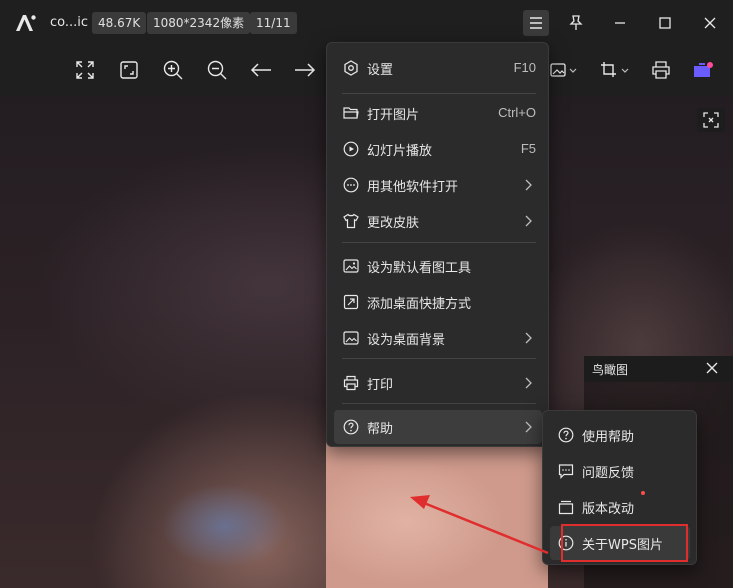 This screenshot has height=588, width=733. I want to click on zoom-in-icon, so click(173, 70).